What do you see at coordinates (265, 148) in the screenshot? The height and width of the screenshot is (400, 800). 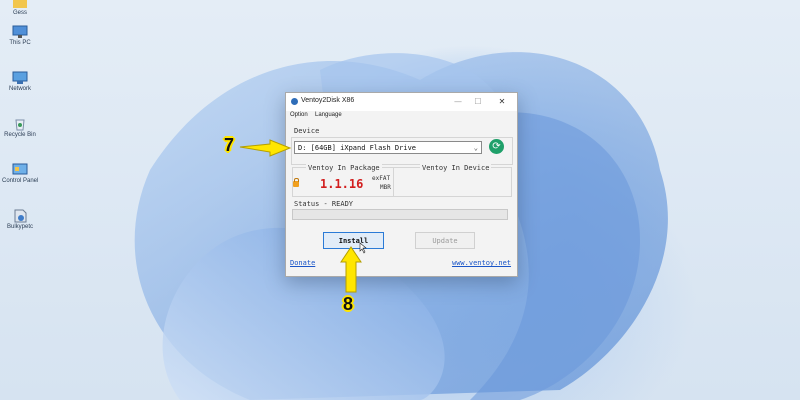 I see `arrow-to-device-select` at bounding box center [265, 148].